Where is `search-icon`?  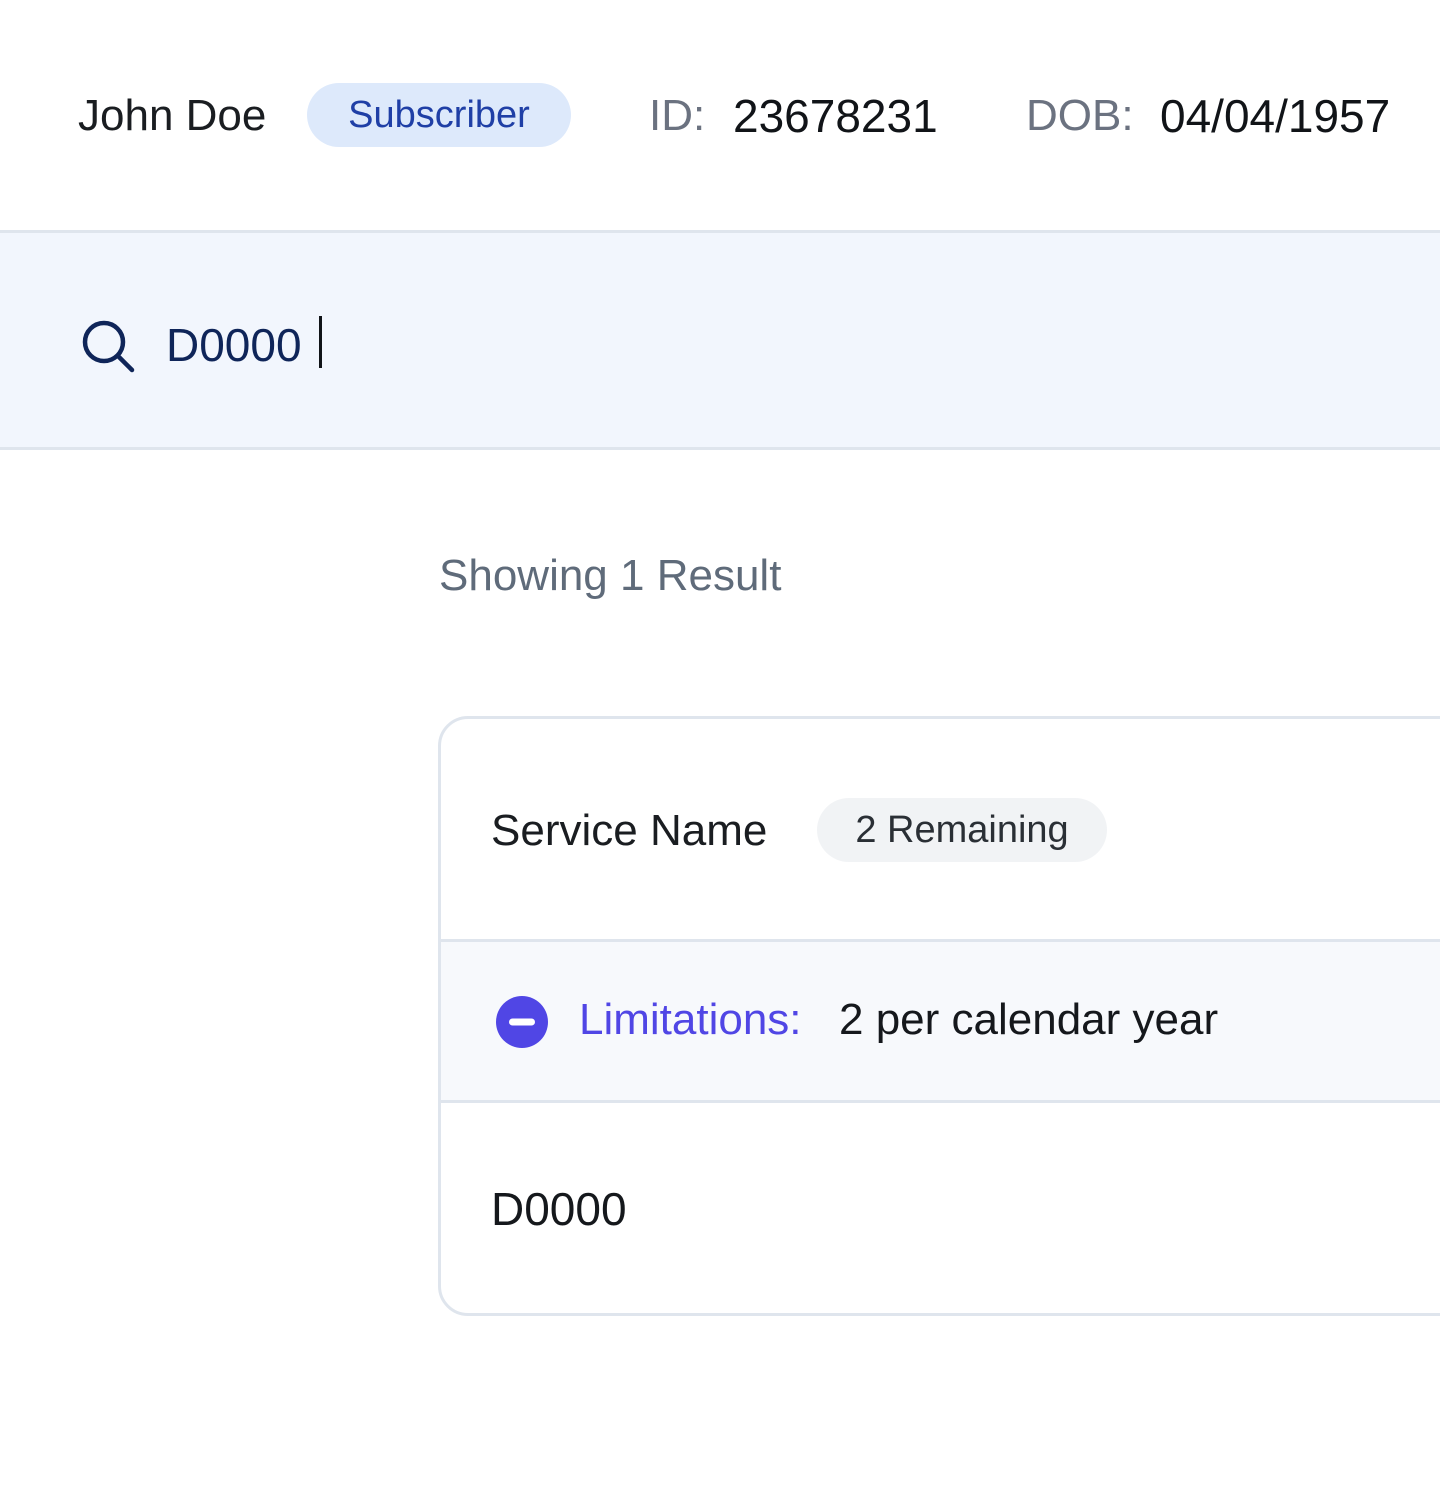
search-icon is located at coordinates (108, 346).